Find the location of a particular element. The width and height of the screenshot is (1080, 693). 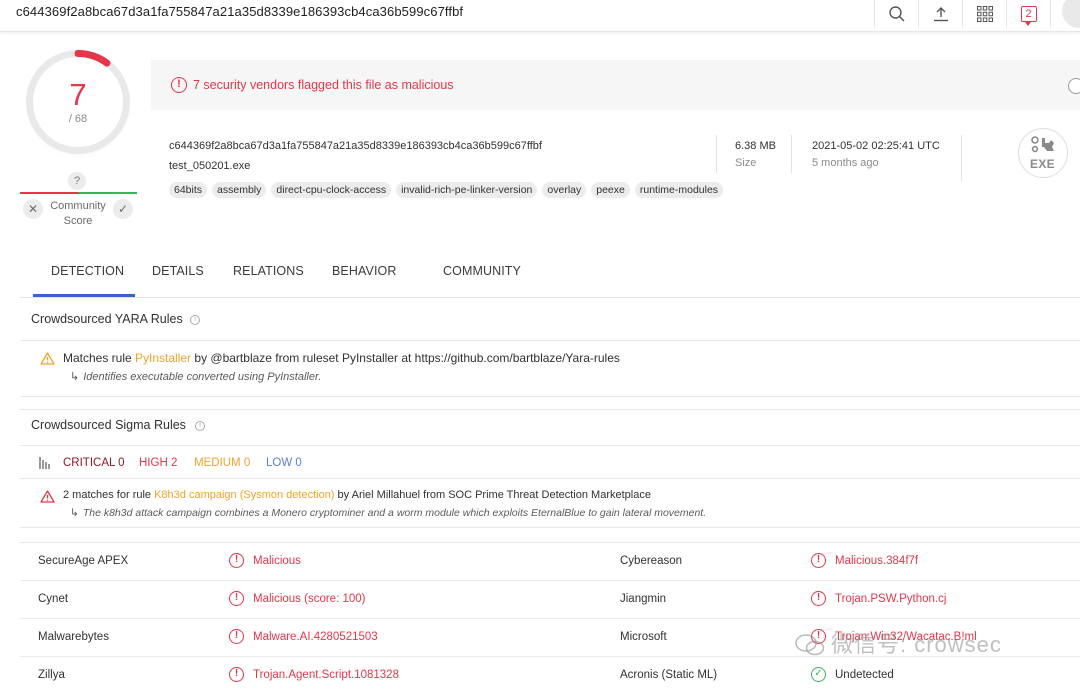

tab-community: COMMUNITY is located at coordinates (482, 271).